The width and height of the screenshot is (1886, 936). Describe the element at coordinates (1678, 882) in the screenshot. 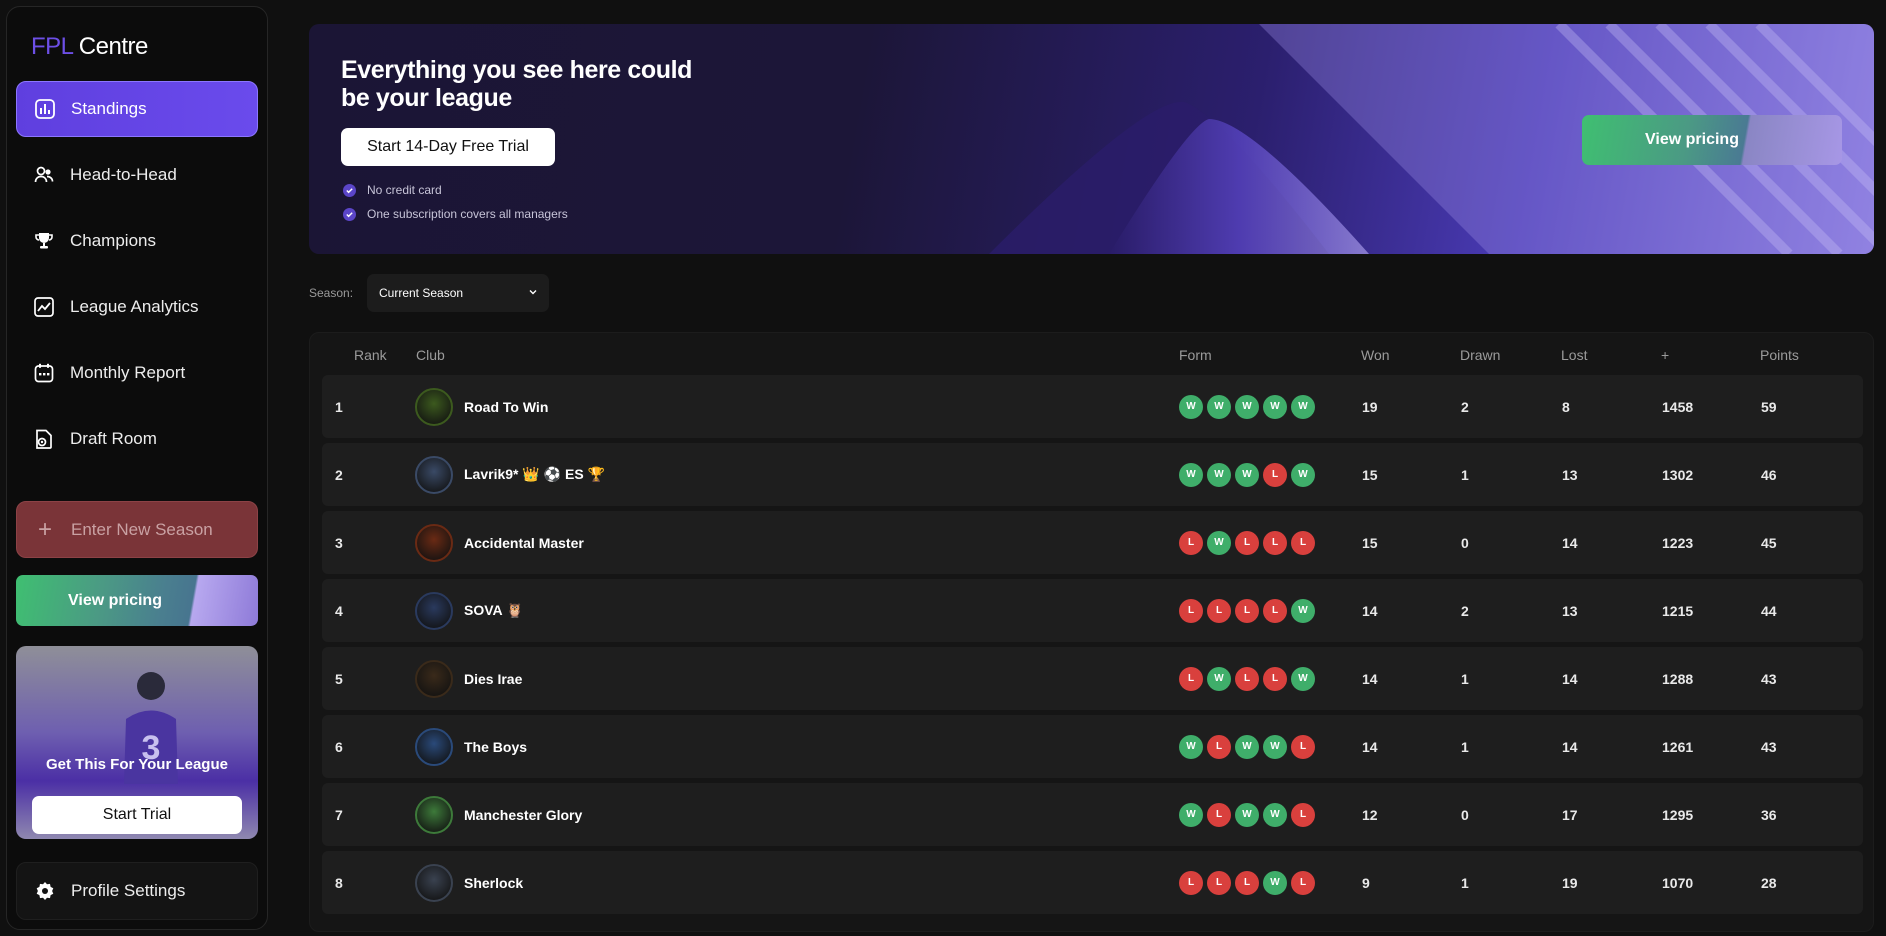

I see `plus-cell: 1070` at that location.